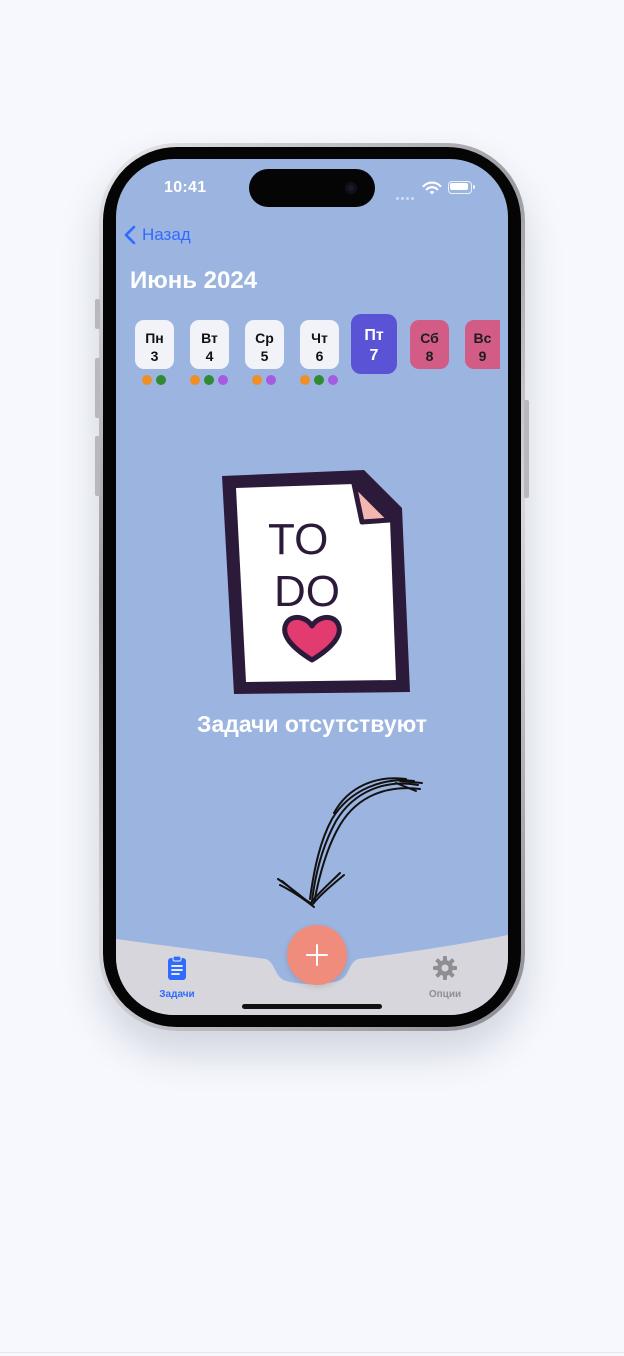  What do you see at coordinates (130, 235) in the screenshot?
I see `chevron-left-icon` at bounding box center [130, 235].